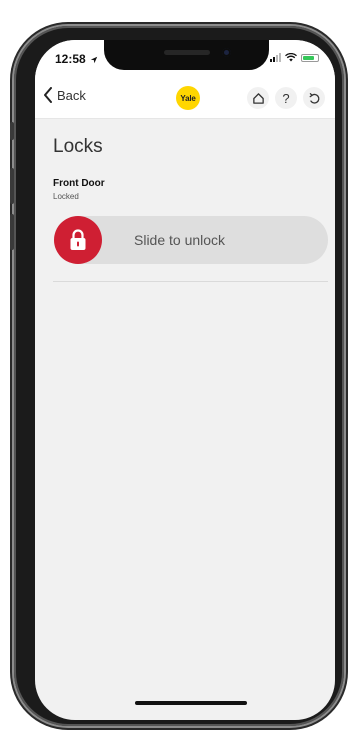 The height and width of the screenshot is (734, 358). What do you see at coordinates (187, 52) in the screenshot?
I see `speaker` at bounding box center [187, 52].